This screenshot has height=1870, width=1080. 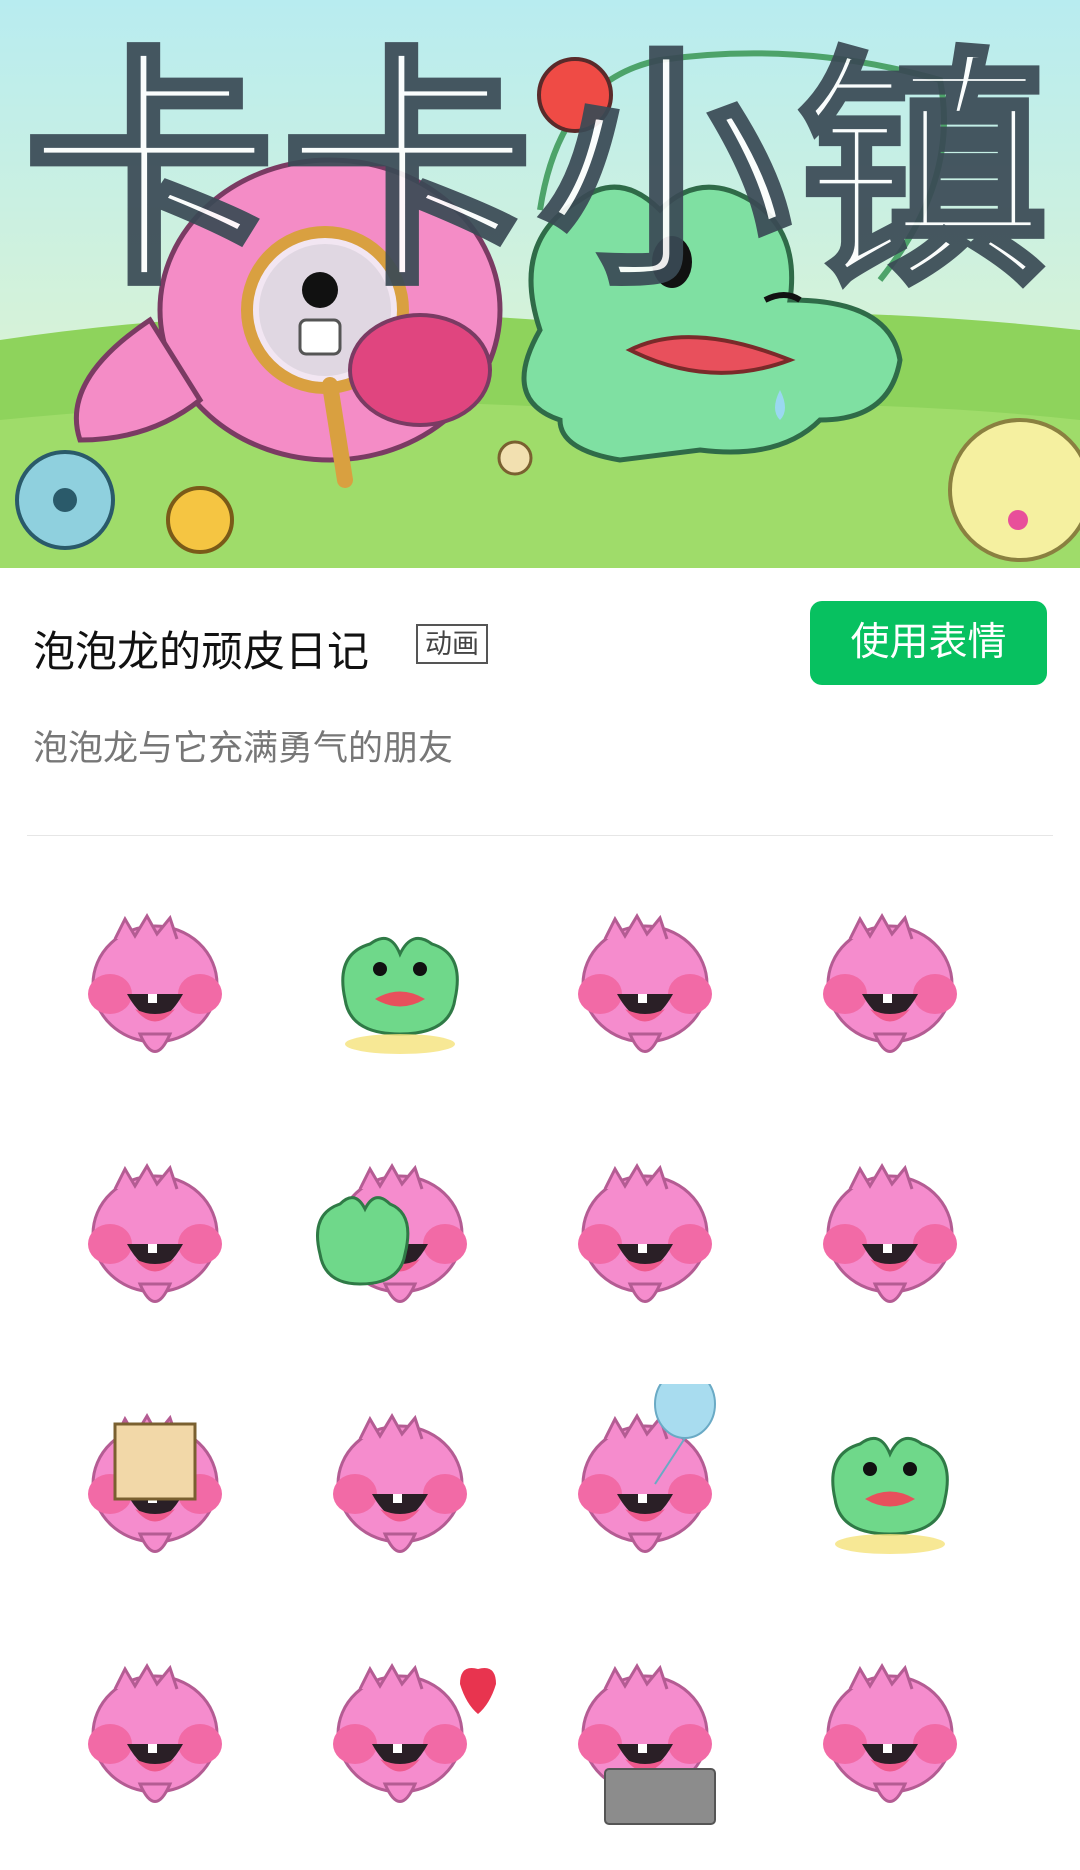 I want to click on sticker-waving, so click(x=645, y=1234).